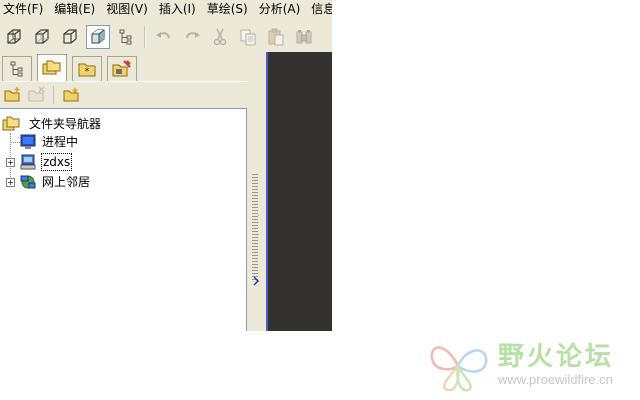 The width and height of the screenshot is (640, 400). I want to click on watermark-title: 野火论坛, so click(556, 357).